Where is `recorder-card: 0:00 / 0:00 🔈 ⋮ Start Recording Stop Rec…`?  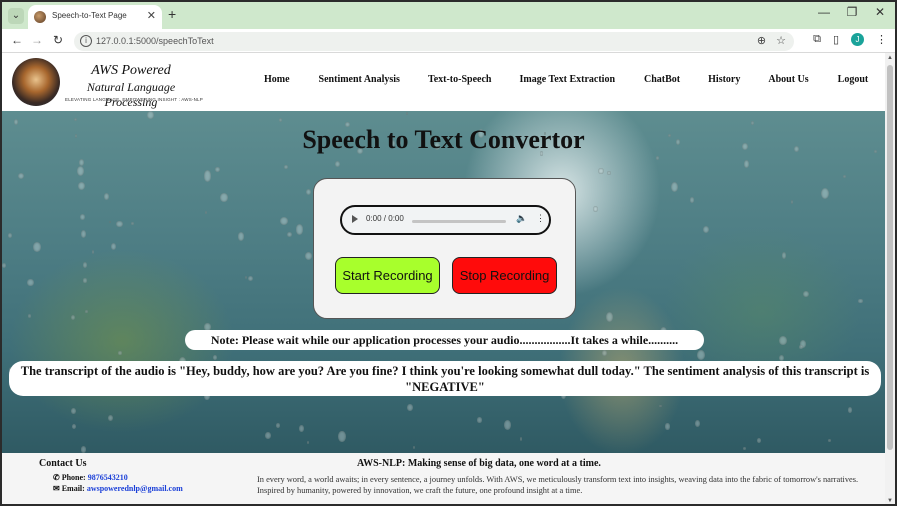 recorder-card: 0:00 / 0:00 🔈 ⋮ Start Recording Stop Rec… is located at coordinates (444, 248).